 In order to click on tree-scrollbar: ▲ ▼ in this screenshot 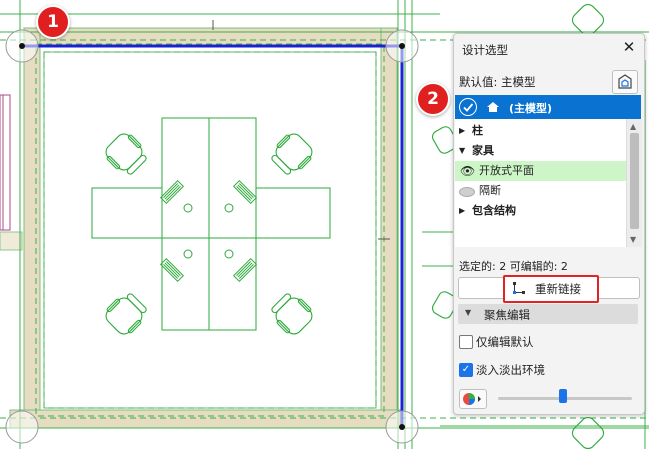, I will do `click(634, 183)`.